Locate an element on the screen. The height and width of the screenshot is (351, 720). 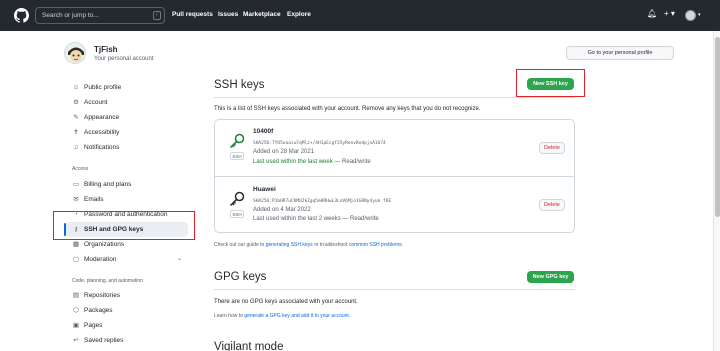
sidebar-item-public-profile: ☺ Public profile is located at coordinates (97, 87).